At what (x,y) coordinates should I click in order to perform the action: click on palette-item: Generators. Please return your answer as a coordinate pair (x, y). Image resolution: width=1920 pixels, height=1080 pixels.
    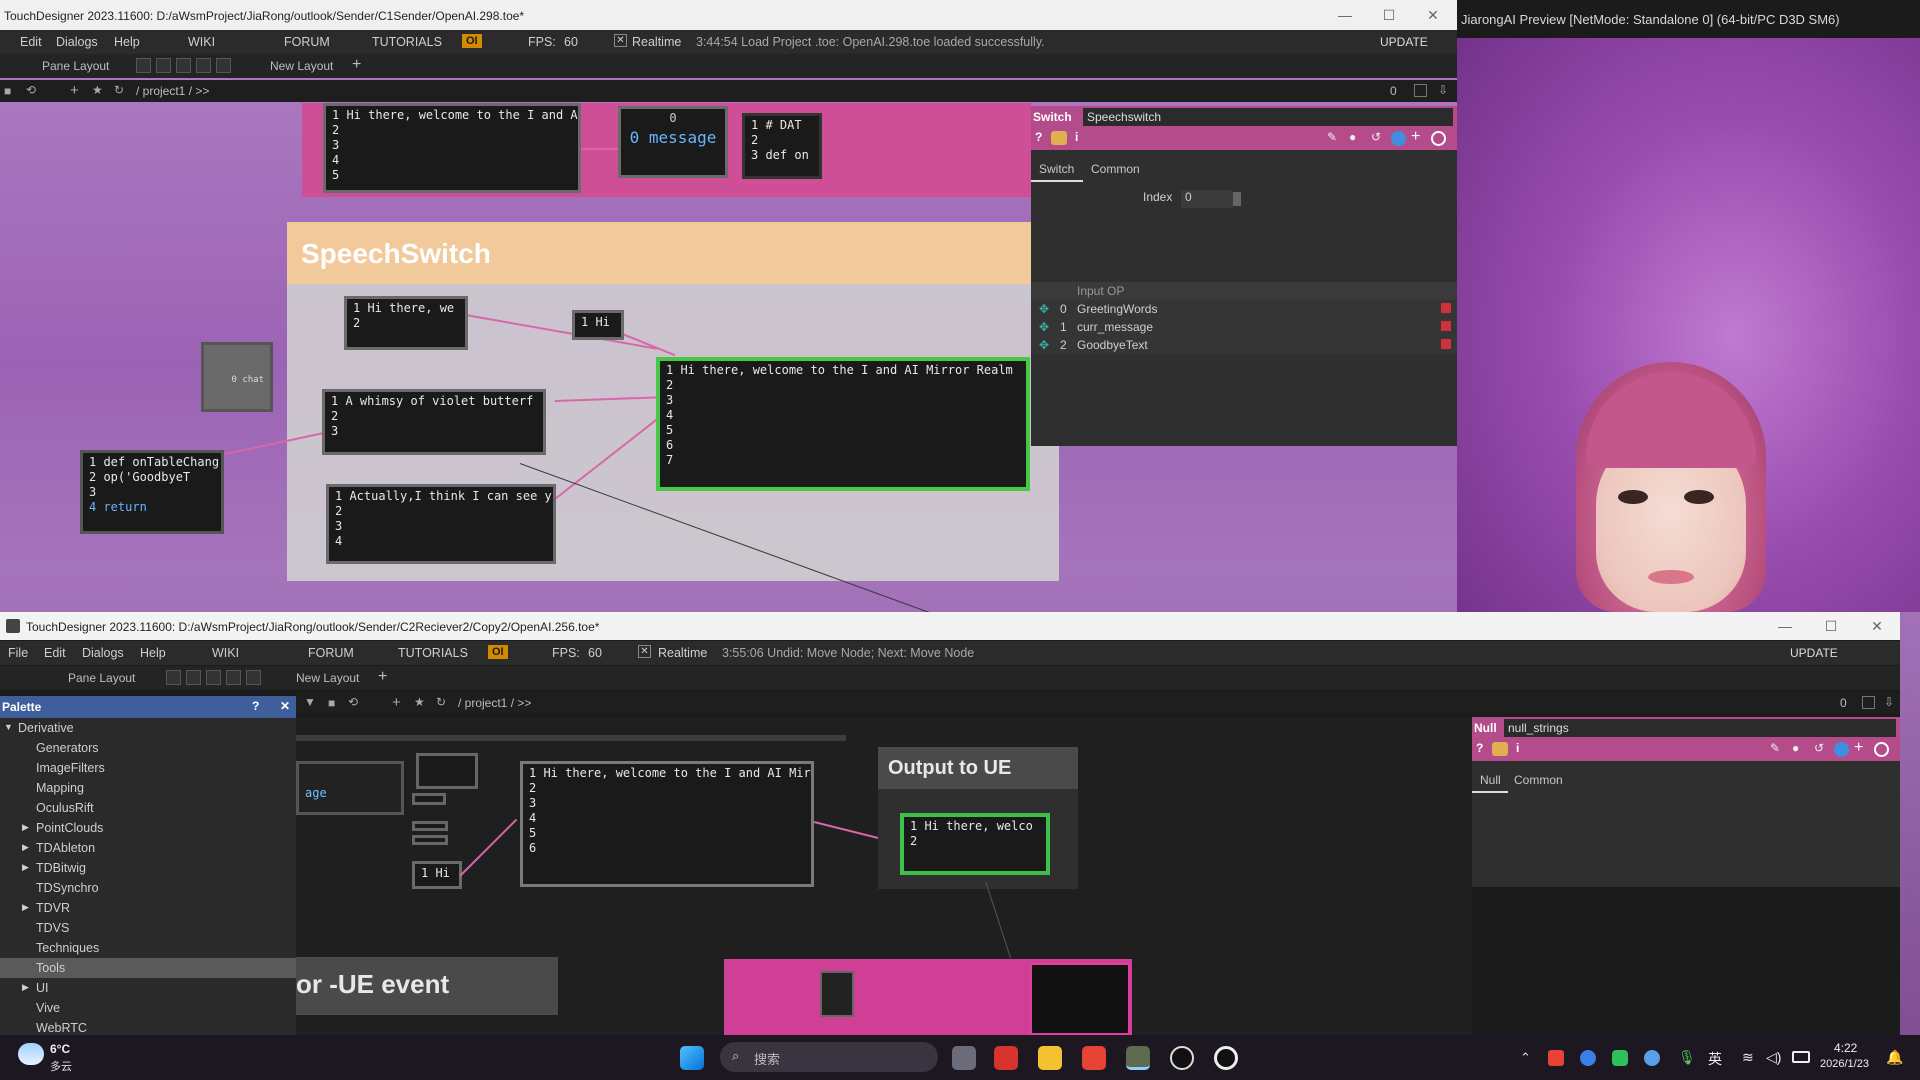
    Looking at the image, I should click on (148, 748).